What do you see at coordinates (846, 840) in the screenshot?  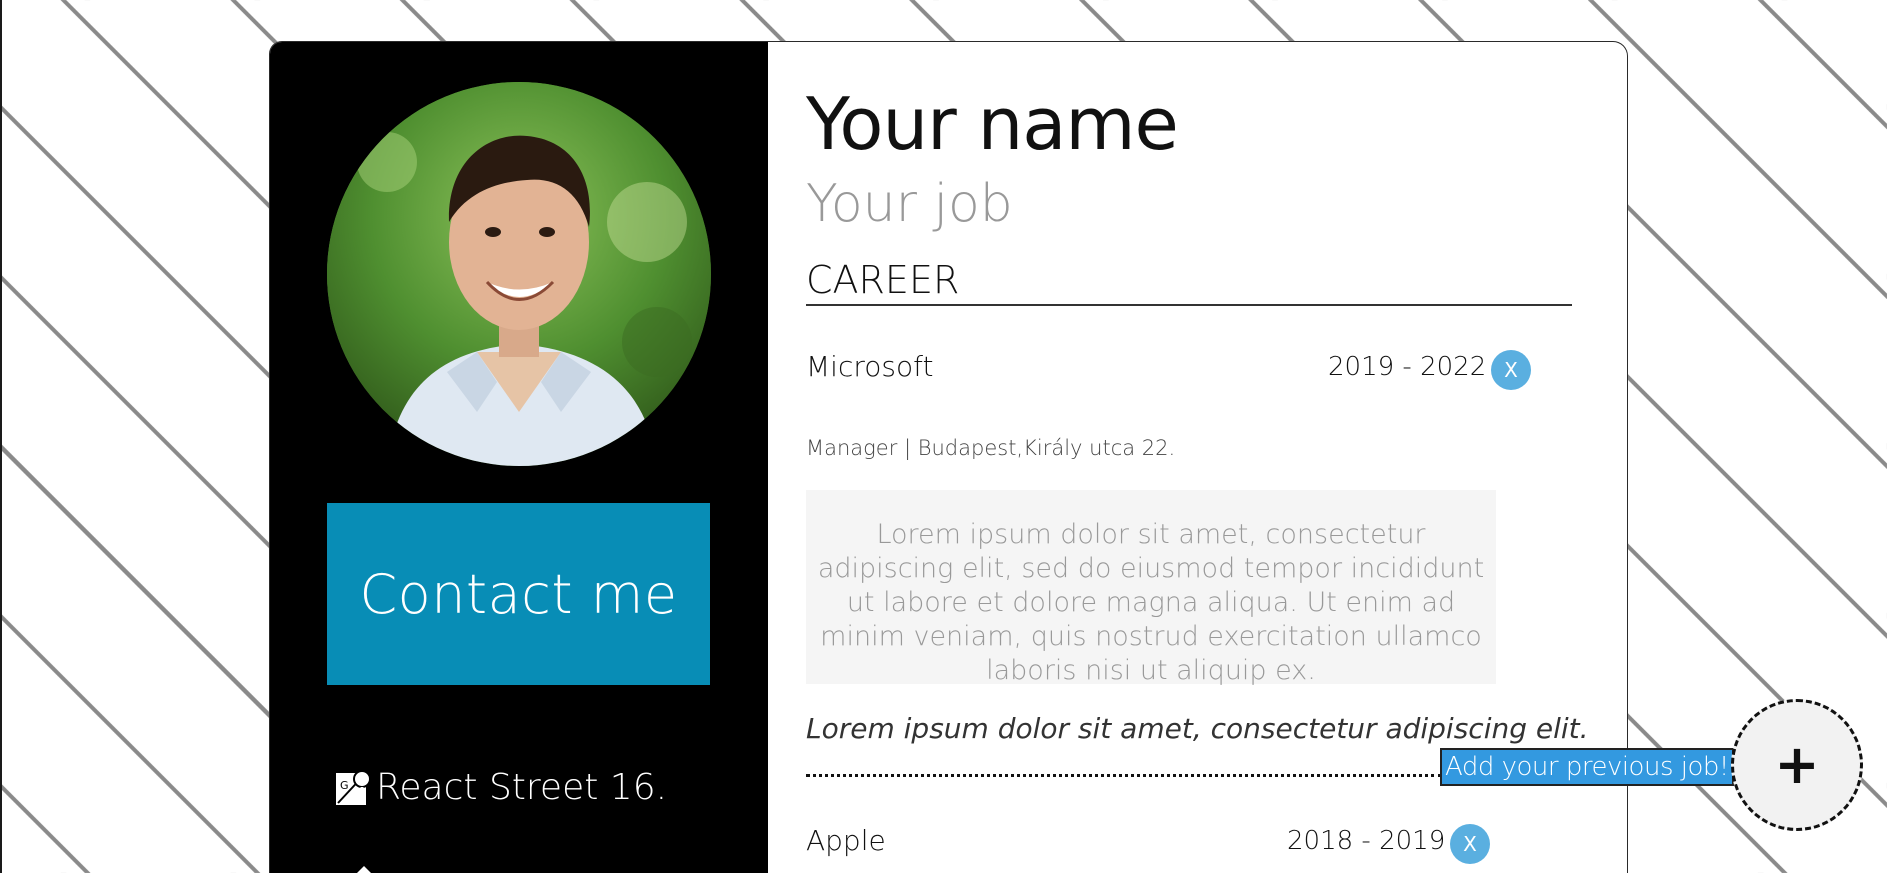 I see `company-name: Apple` at bounding box center [846, 840].